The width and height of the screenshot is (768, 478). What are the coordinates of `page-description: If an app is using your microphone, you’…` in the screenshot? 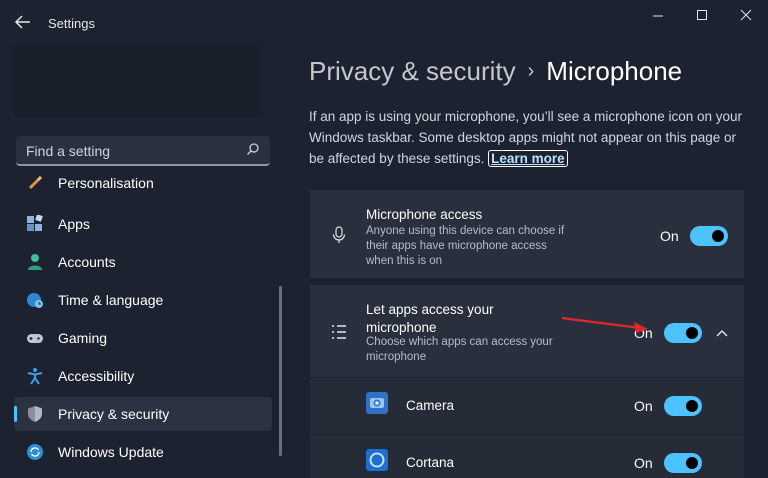 It's located at (529, 137).